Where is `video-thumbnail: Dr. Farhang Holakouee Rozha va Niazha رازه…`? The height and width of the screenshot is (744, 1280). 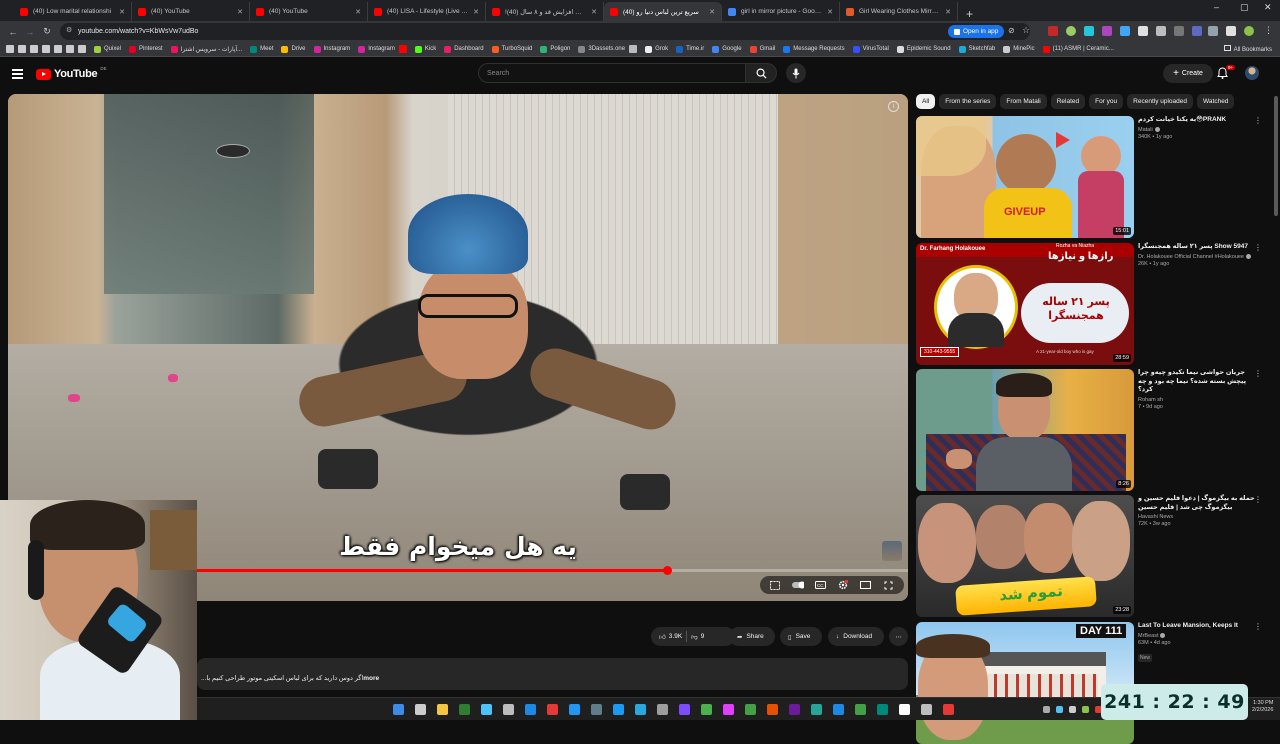 video-thumbnail: Dr. Farhang Holakouee Rozha va Niazha رازه… is located at coordinates (1025, 304).